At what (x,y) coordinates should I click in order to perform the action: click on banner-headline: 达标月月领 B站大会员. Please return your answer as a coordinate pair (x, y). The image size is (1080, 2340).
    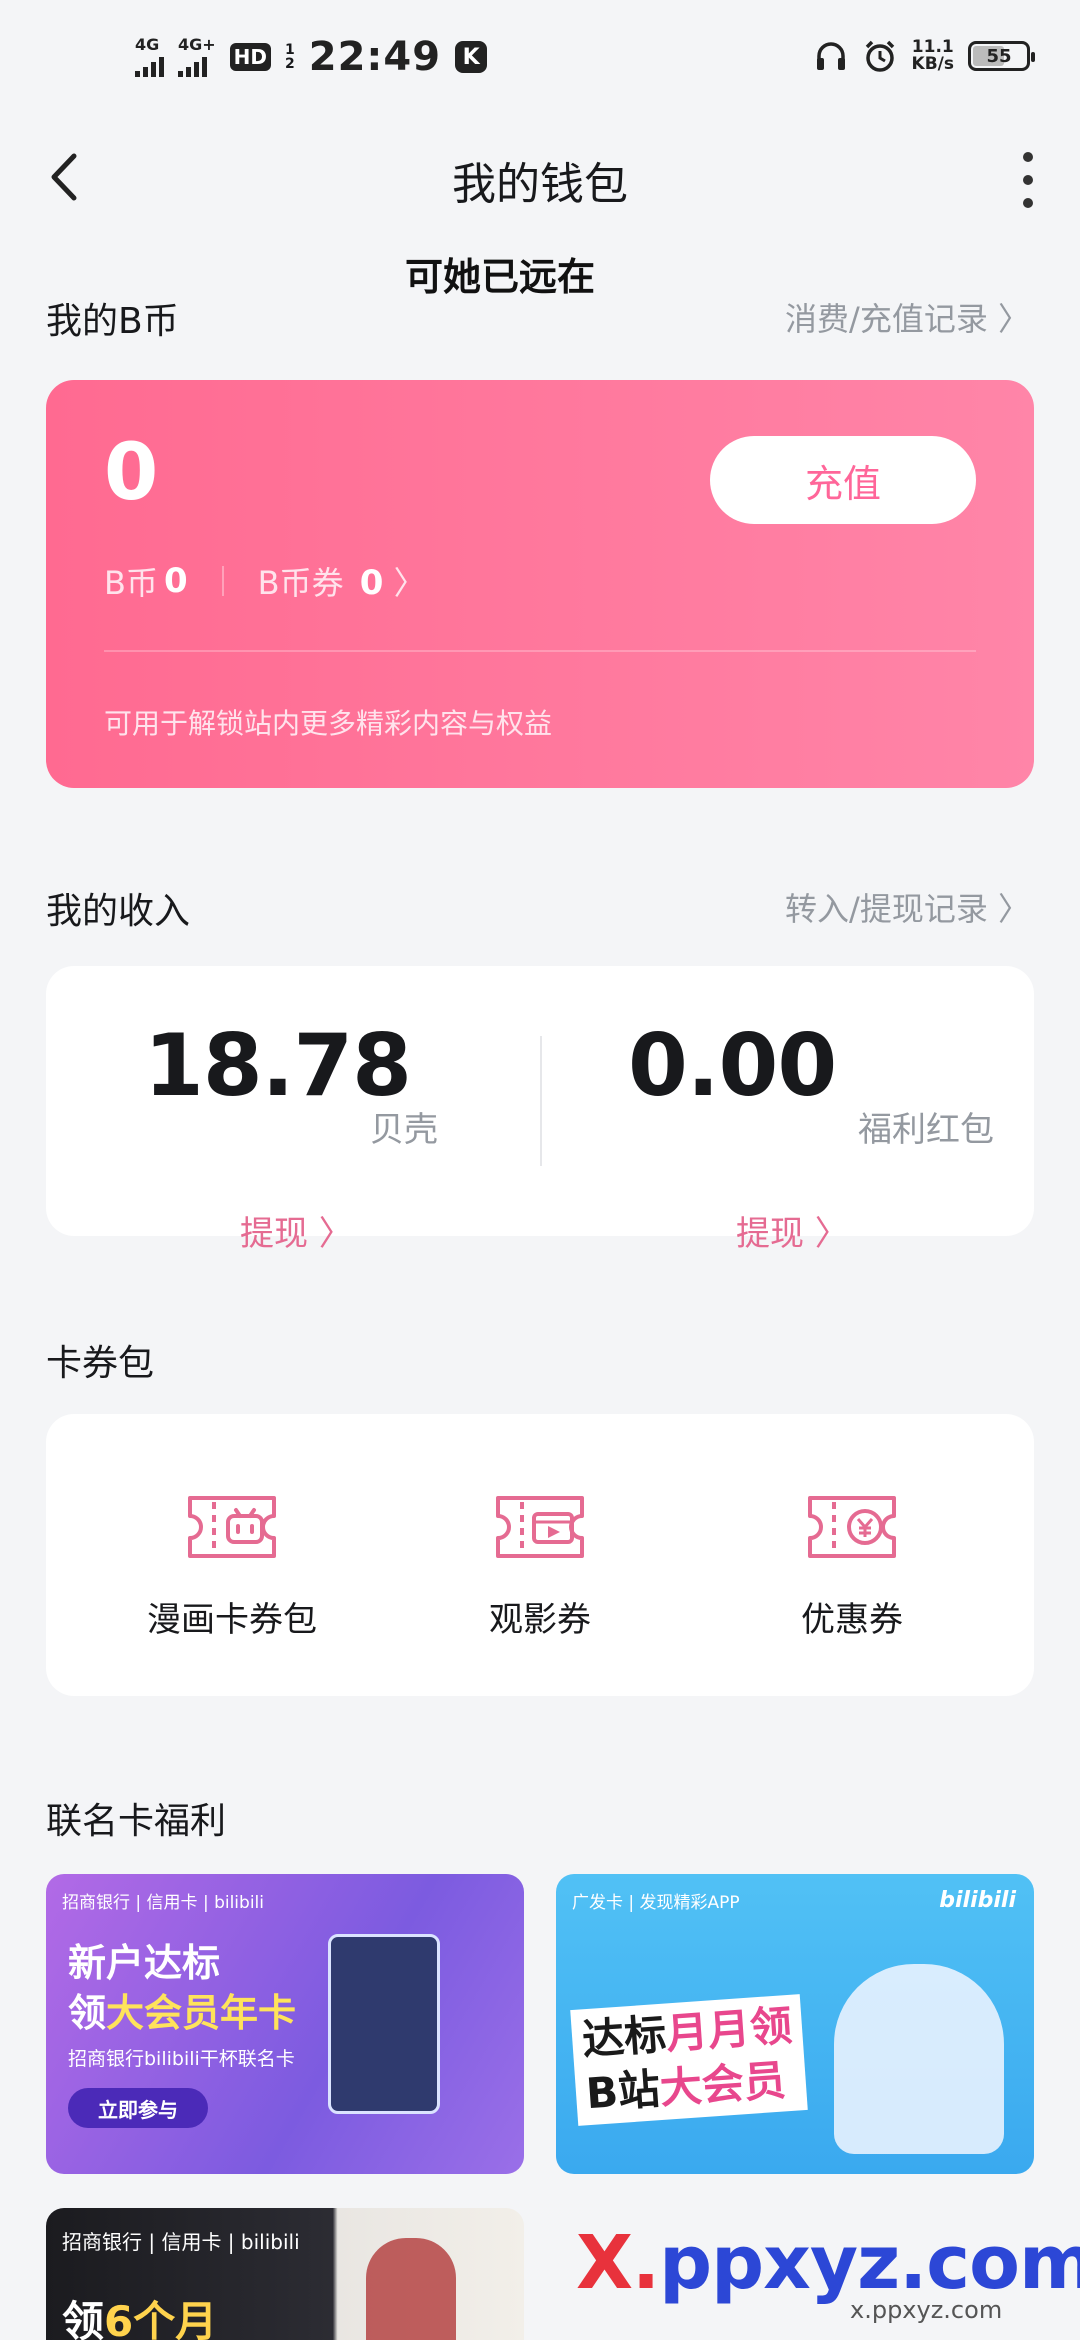
    Looking at the image, I should click on (689, 2060).